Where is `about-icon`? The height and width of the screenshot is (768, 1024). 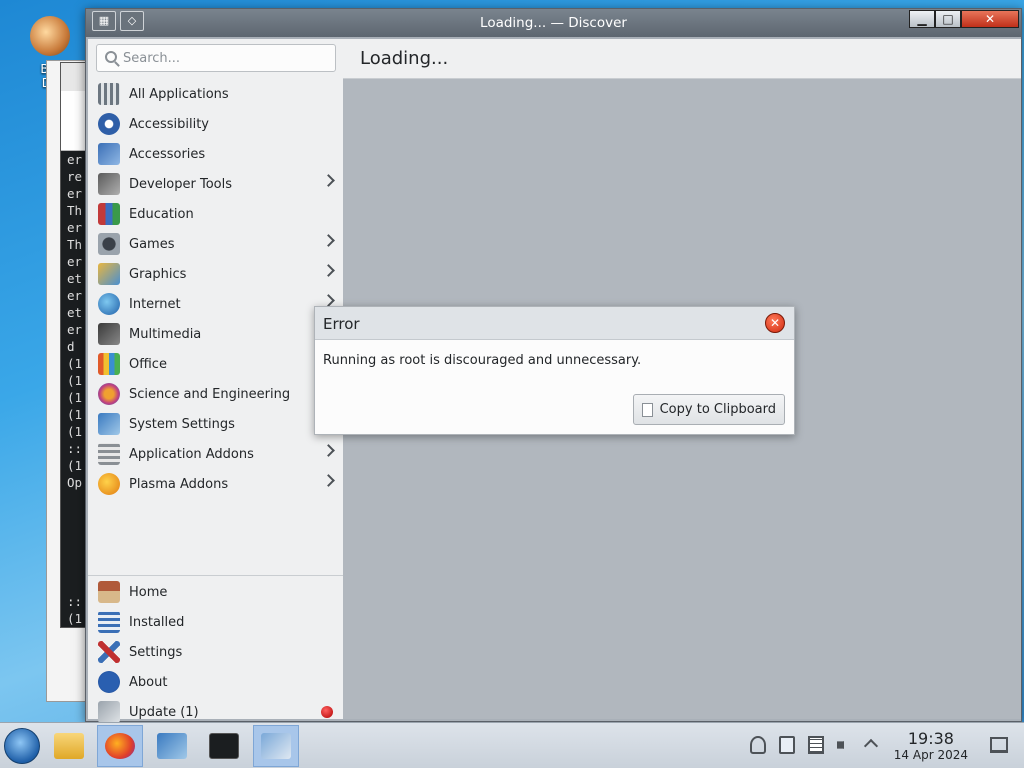 about-icon is located at coordinates (109, 682).